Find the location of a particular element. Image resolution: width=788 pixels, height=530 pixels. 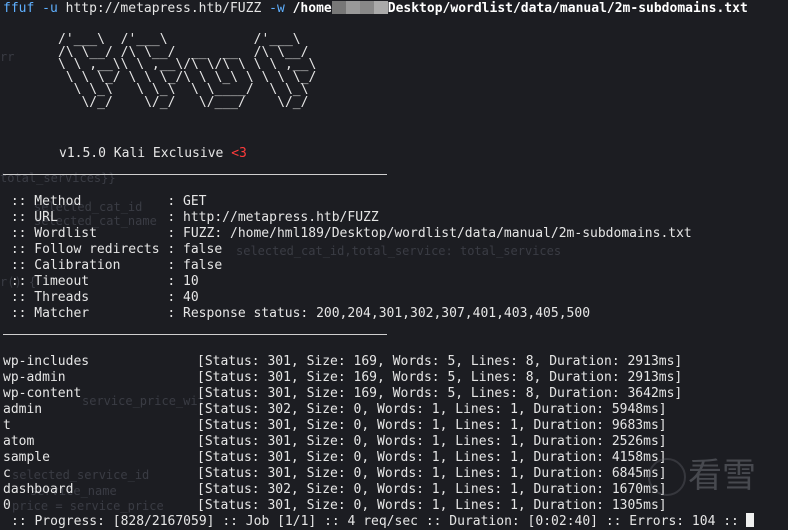

redacted-username is located at coordinates (359, 7).